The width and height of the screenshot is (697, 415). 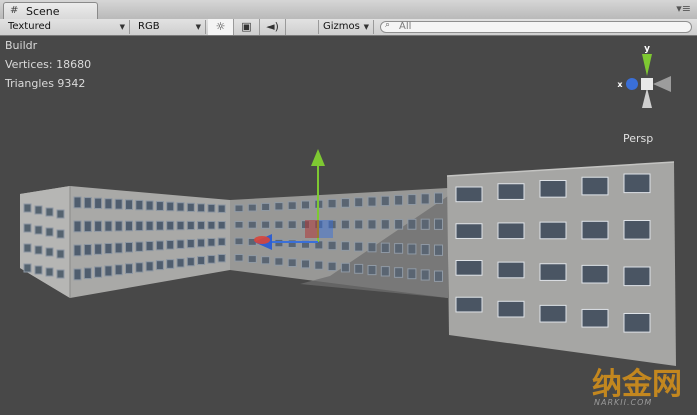 I want to click on projection-label: Persp, so click(x=638, y=138).